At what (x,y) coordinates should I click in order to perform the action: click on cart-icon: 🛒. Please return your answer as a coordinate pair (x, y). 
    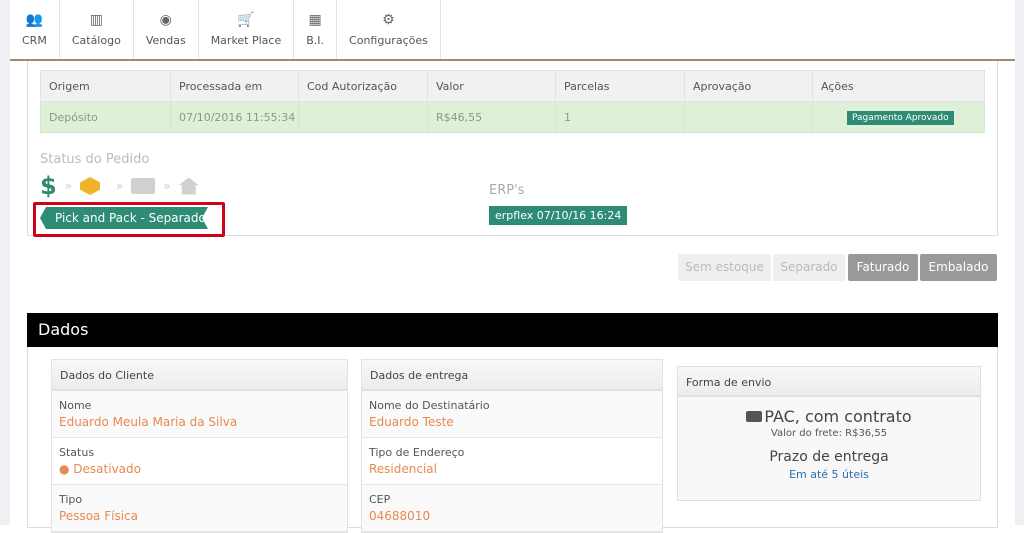
    Looking at the image, I should click on (246, 20).